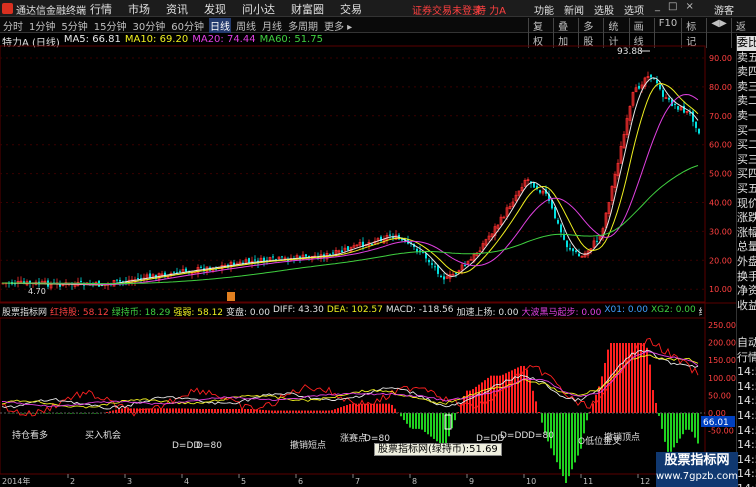 This screenshot has width=756, height=487. I want to click on quote-field-15: 外盘, so click(746, 262).